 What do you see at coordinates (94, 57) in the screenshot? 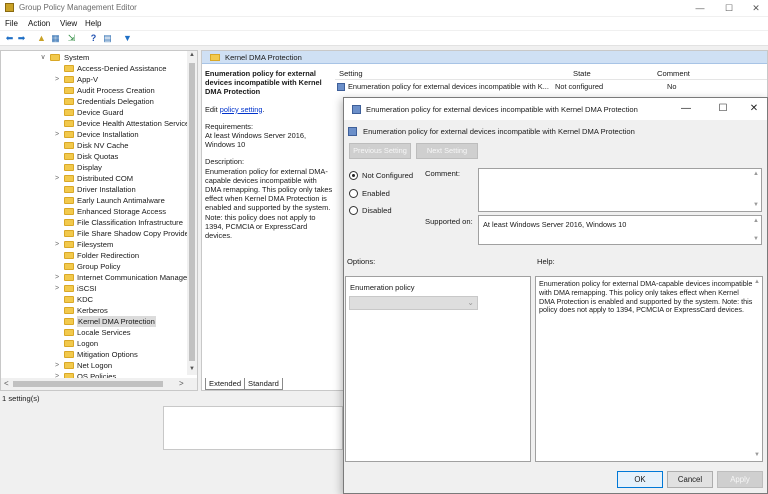
I see `tree-item-system: ∨ System` at bounding box center [94, 57].